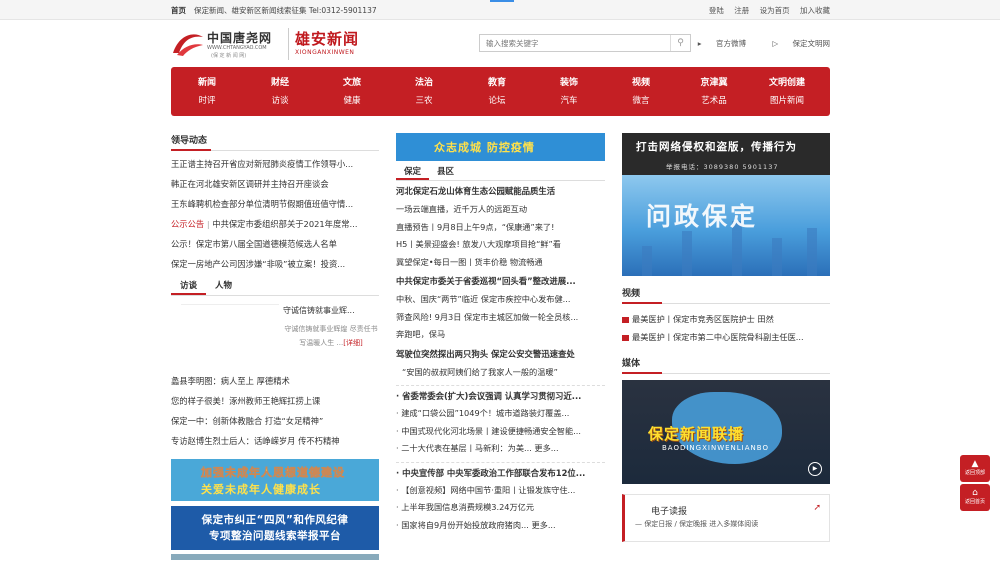  I want to click on nav-item-health: 健康, so click(352, 101).